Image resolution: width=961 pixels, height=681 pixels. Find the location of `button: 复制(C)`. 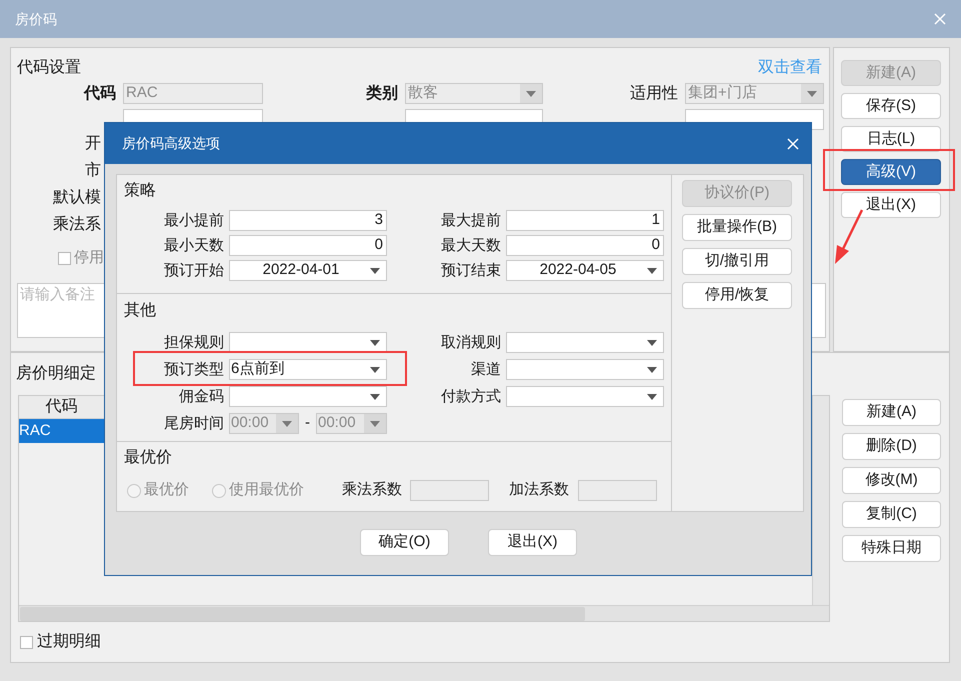

button: 复制(C) is located at coordinates (891, 514).